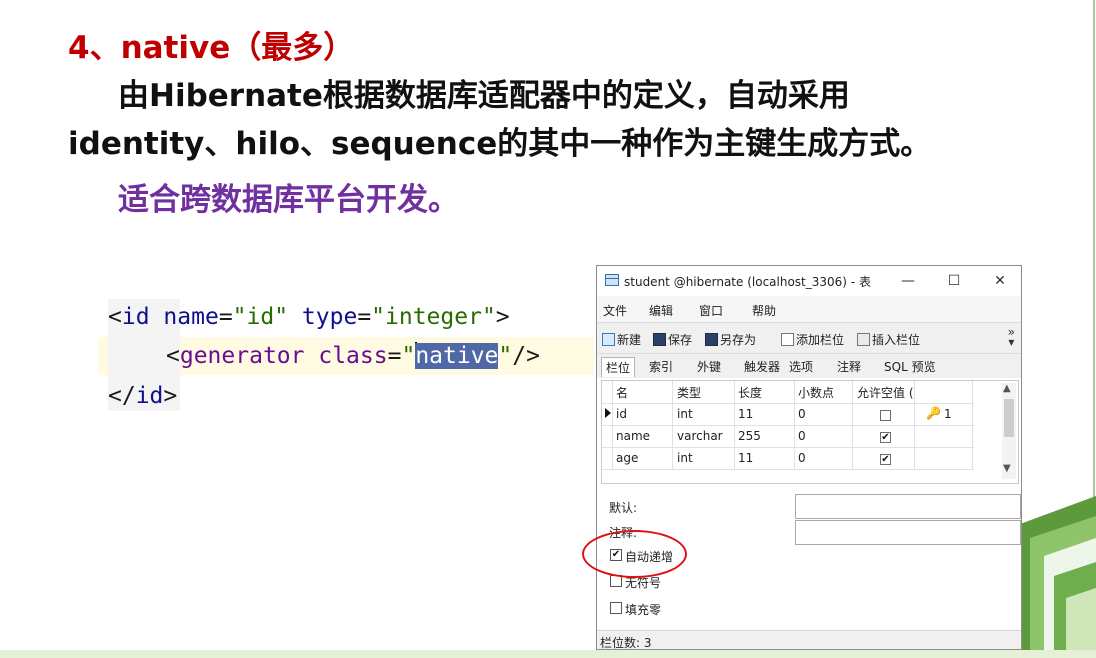 This screenshot has height=658, width=1096. What do you see at coordinates (908, 532) in the screenshot?
I see `comment-input` at bounding box center [908, 532].